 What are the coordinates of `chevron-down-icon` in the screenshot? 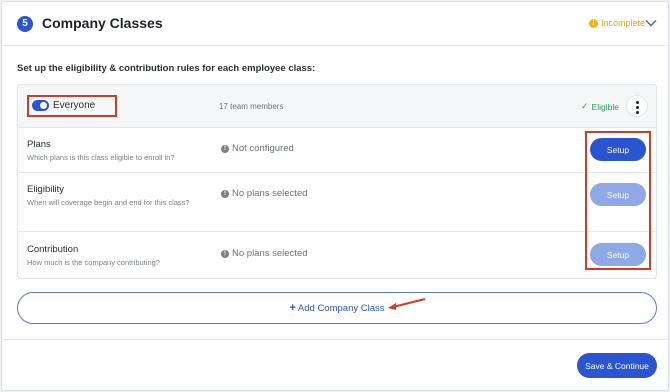 It's located at (651, 23).